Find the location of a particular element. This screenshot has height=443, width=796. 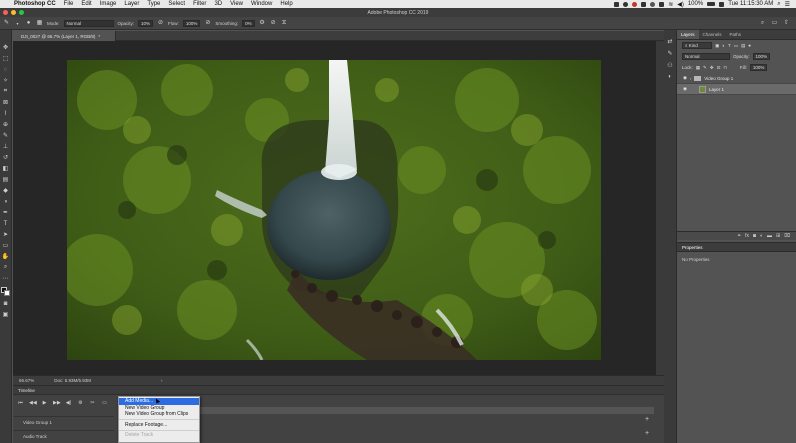

menu-select: Select is located at coordinates (176, 4).